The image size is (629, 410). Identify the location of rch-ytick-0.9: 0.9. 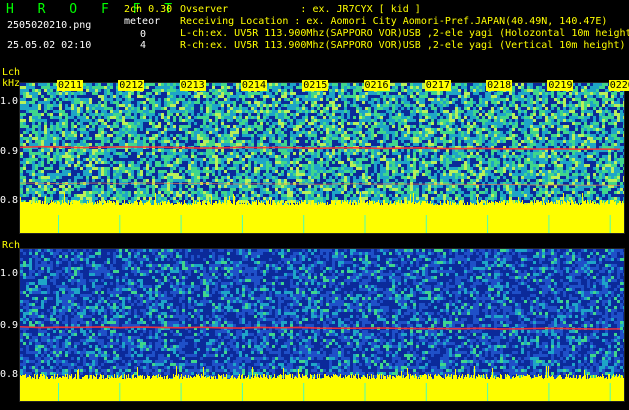
(9, 325).